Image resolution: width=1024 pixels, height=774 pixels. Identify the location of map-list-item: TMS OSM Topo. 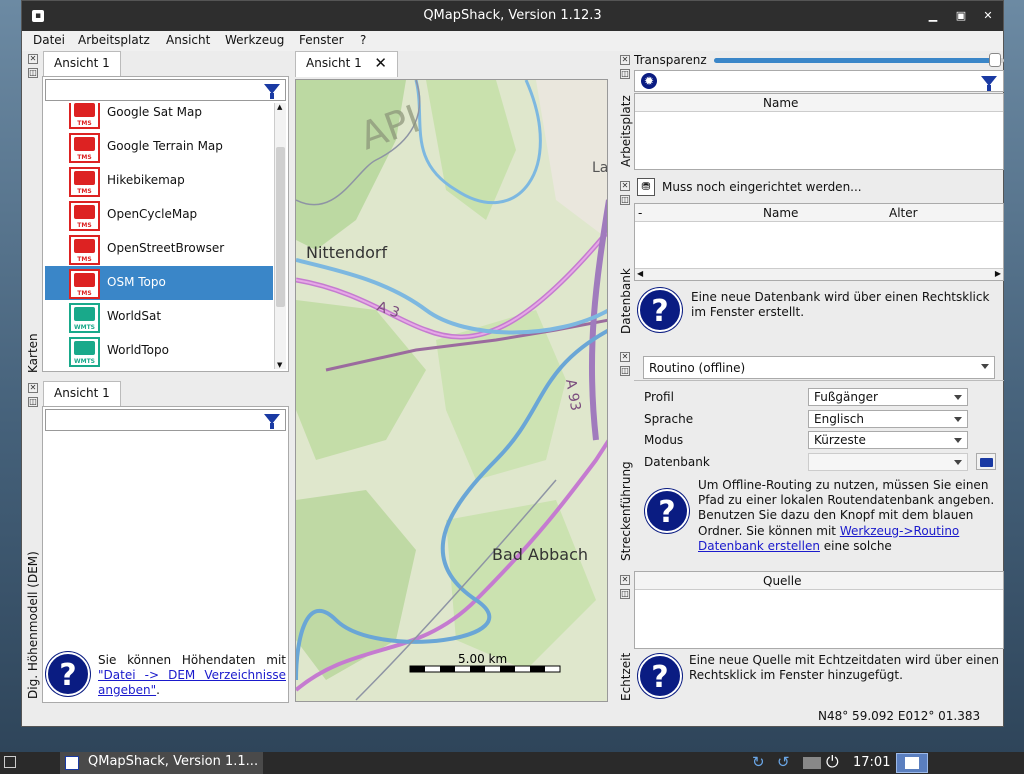
(159, 283).